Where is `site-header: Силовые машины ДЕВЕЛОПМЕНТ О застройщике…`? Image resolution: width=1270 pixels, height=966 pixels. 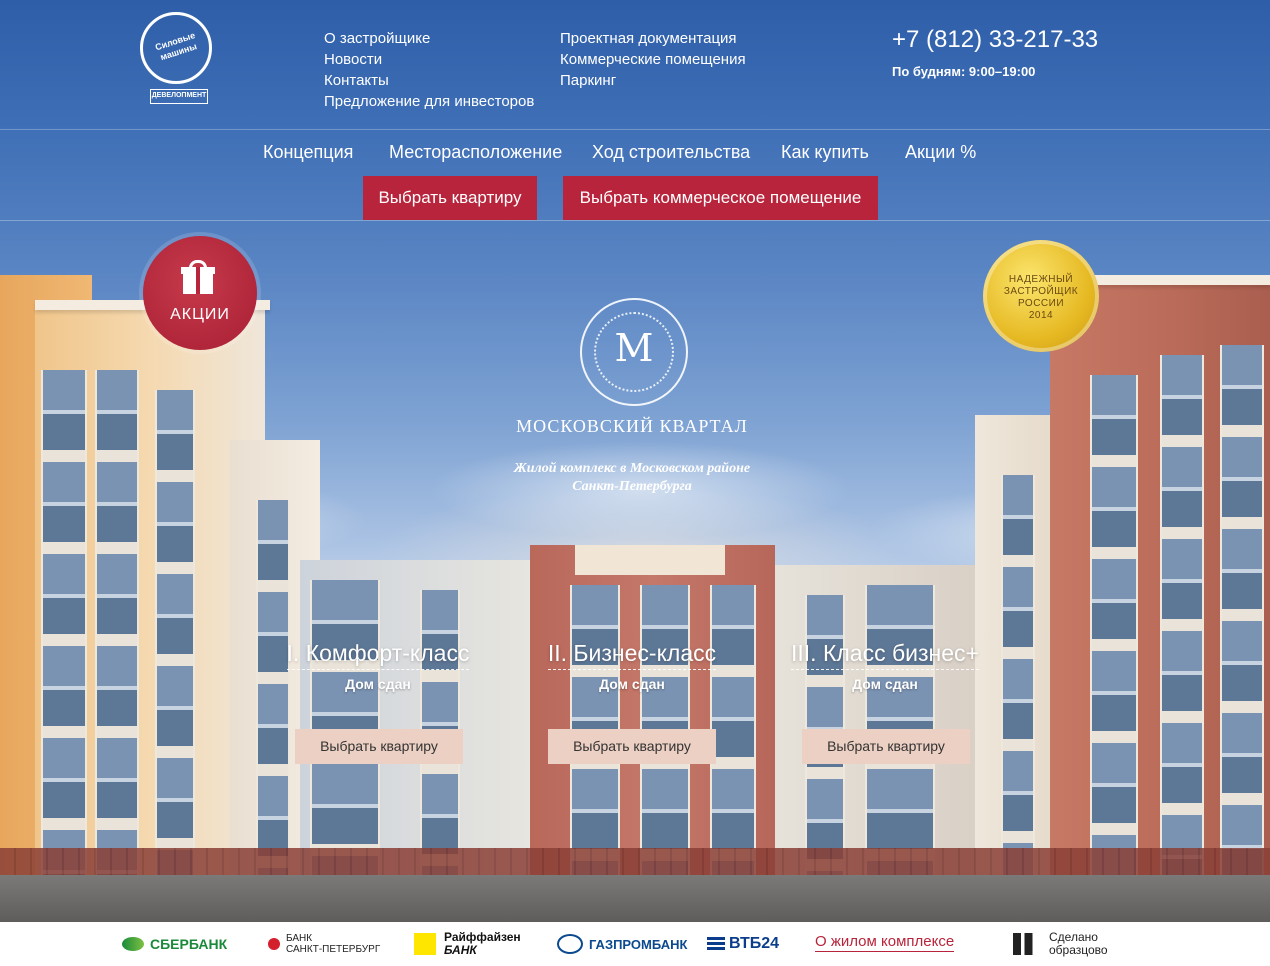 site-header: Силовые машины ДЕВЕЛОПМЕНТ О застройщике… is located at coordinates (635, 65).